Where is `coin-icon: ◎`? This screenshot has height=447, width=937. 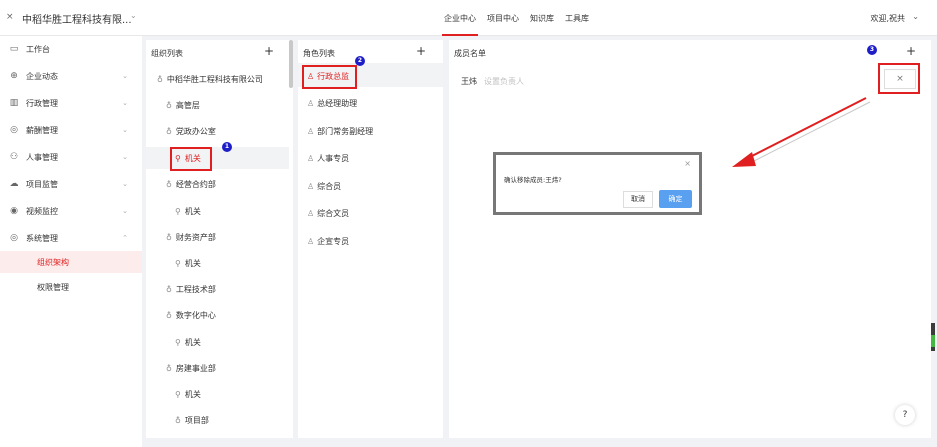
coin-icon: ◎ is located at coordinates (14, 130).